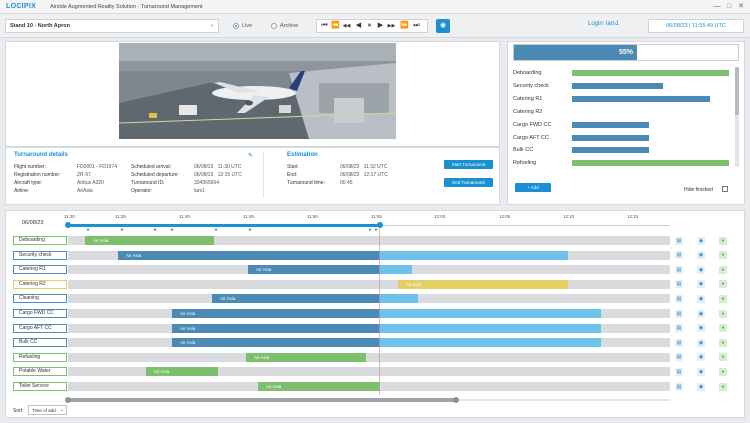  What do you see at coordinates (47, 410) in the screenshot?
I see `sort-select: Time of add ⌄` at bounding box center [47, 410].